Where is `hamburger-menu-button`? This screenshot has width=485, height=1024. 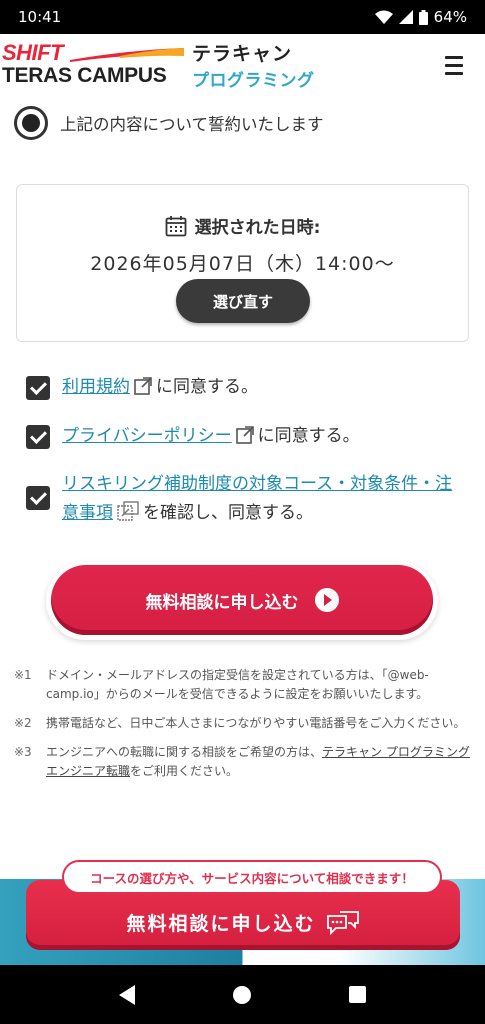
hamburger-menu-button is located at coordinates (454, 66).